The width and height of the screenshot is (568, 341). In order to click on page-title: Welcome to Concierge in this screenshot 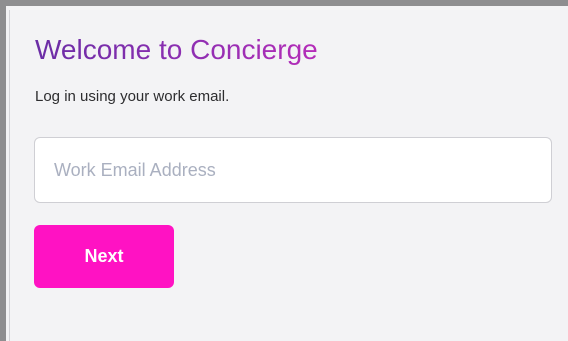, I will do `click(176, 50)`.